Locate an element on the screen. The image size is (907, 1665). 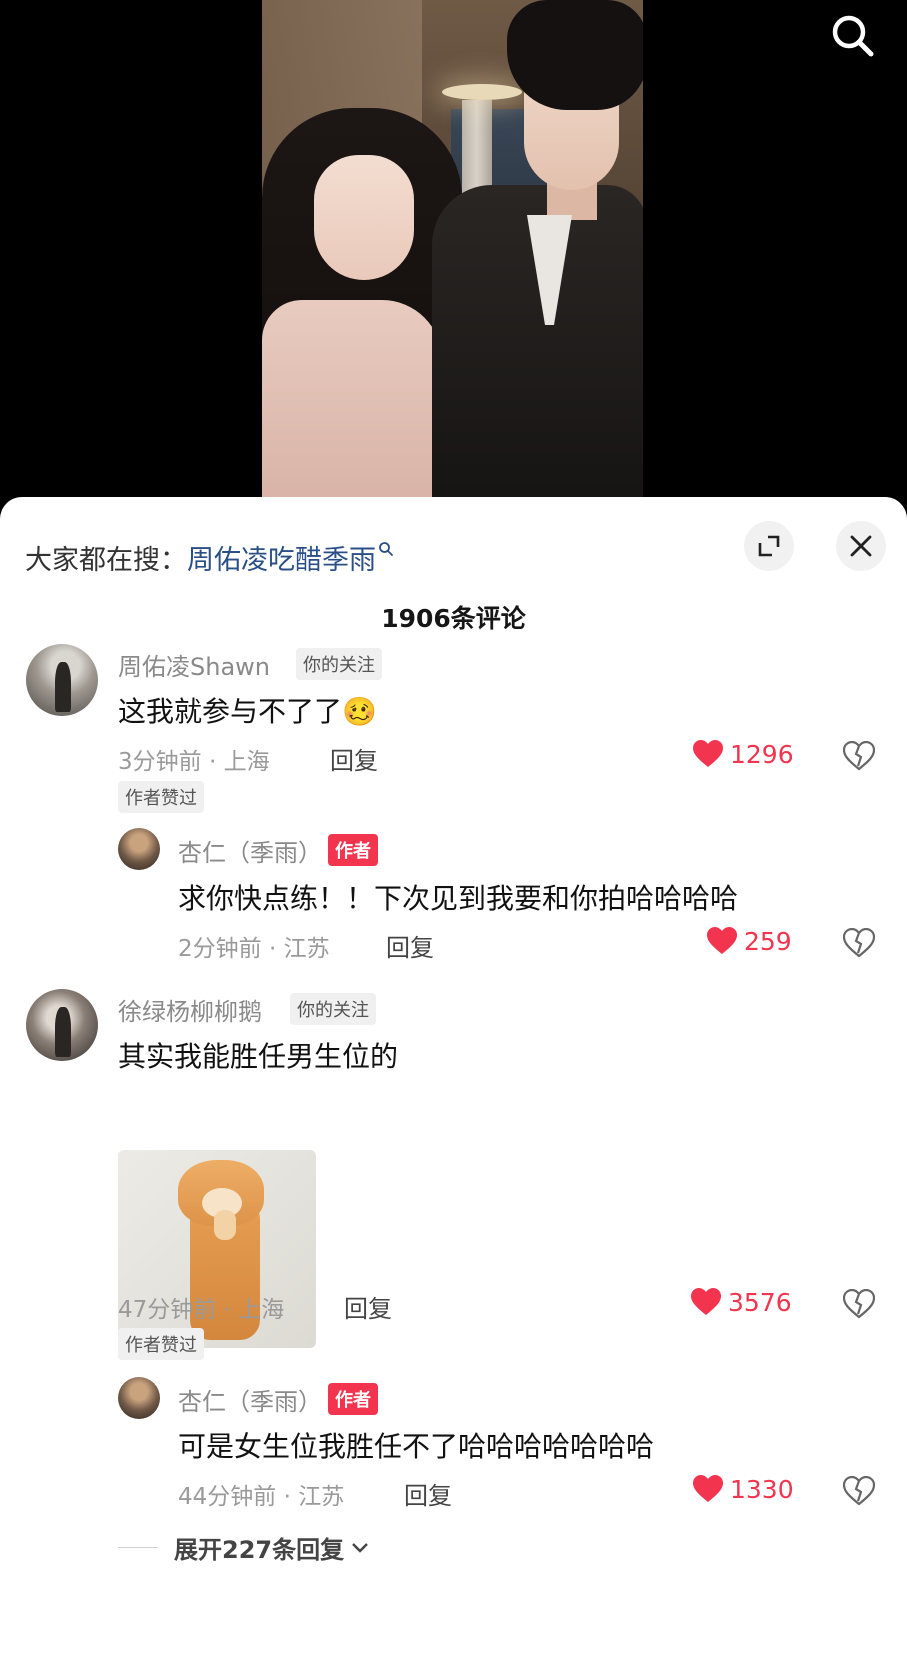
expand-divider is located at coordinates (138, 1547).